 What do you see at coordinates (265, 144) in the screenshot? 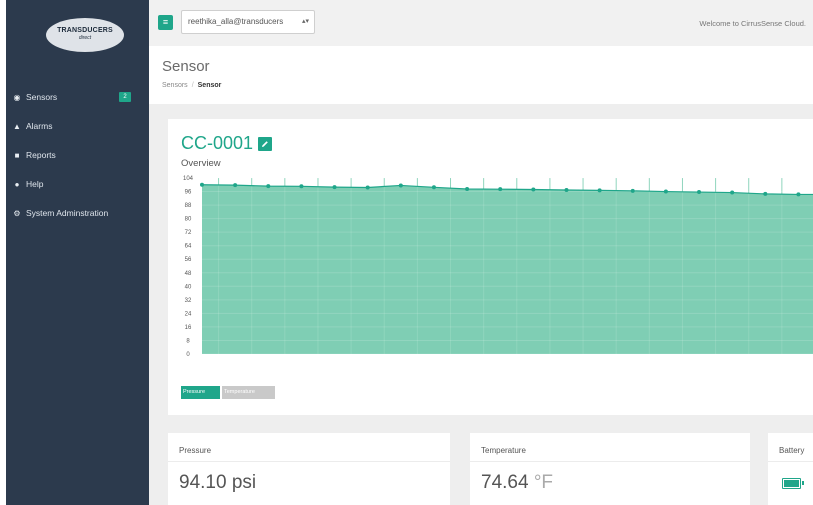
I see `edit-icon` at bounding box center [265, 144].